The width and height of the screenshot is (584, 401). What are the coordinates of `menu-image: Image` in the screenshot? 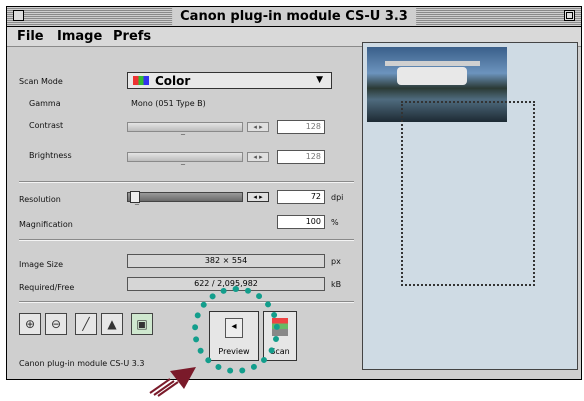 It's located at (79, 36).